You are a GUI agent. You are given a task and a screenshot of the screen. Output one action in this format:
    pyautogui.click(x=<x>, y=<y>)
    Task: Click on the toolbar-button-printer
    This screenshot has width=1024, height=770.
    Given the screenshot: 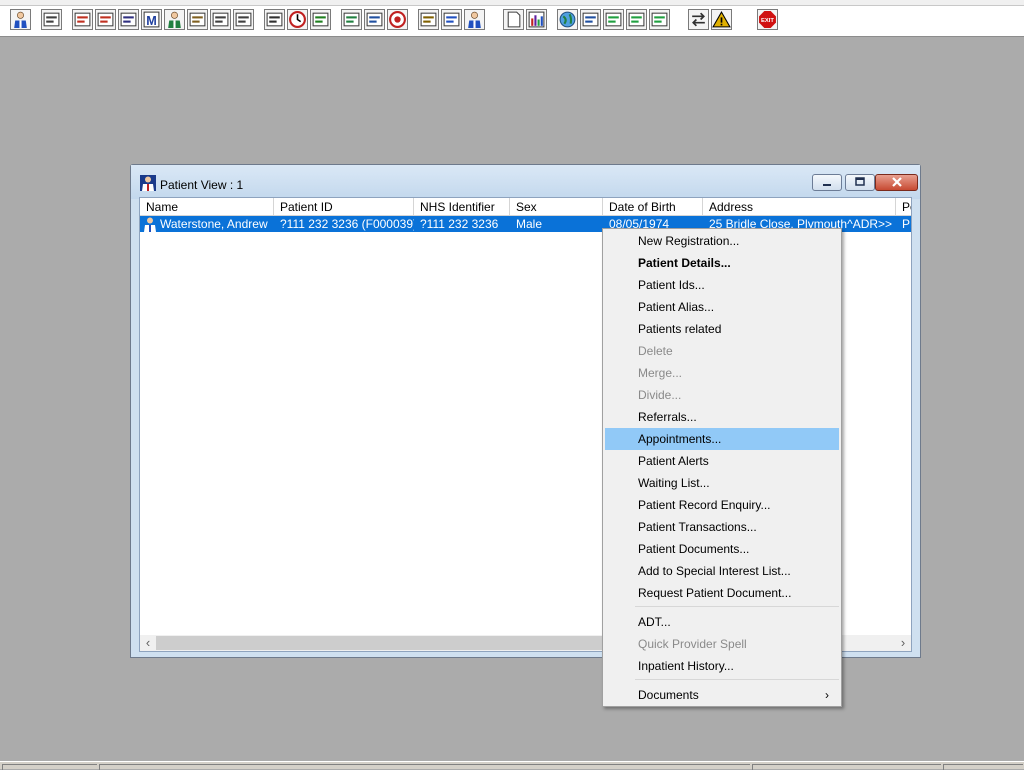 What is the action you would take?
    pyautogui.click(x=51, y=19)
    